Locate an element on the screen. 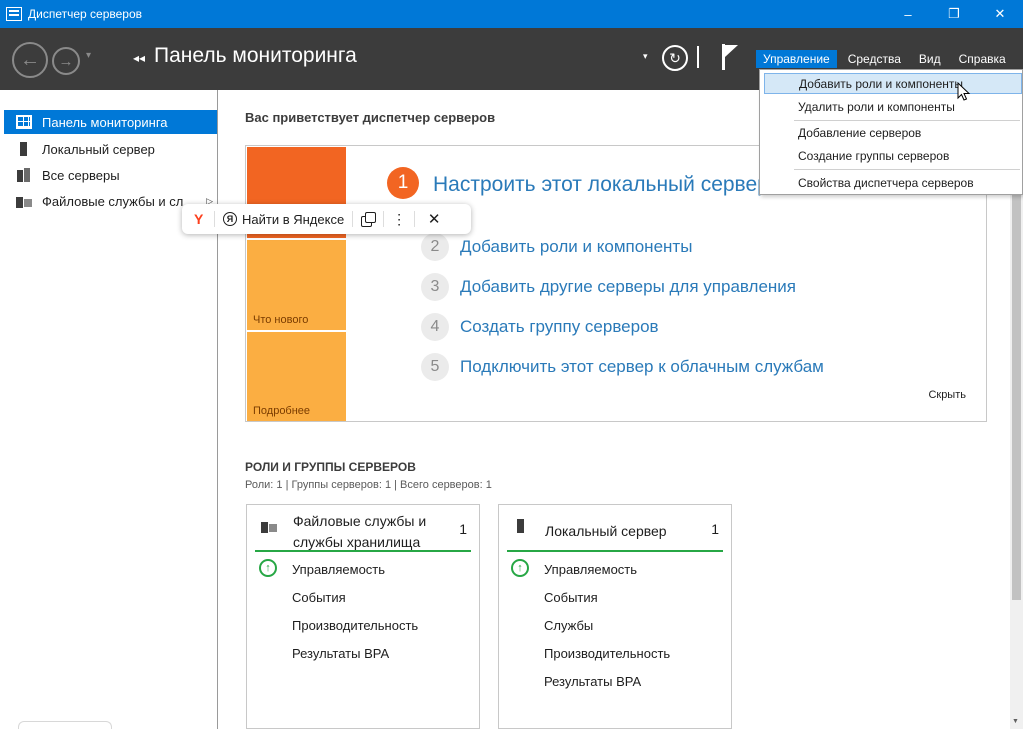  sidebar-item-label: Панель мониторинга is located at coordinates (105, 122).